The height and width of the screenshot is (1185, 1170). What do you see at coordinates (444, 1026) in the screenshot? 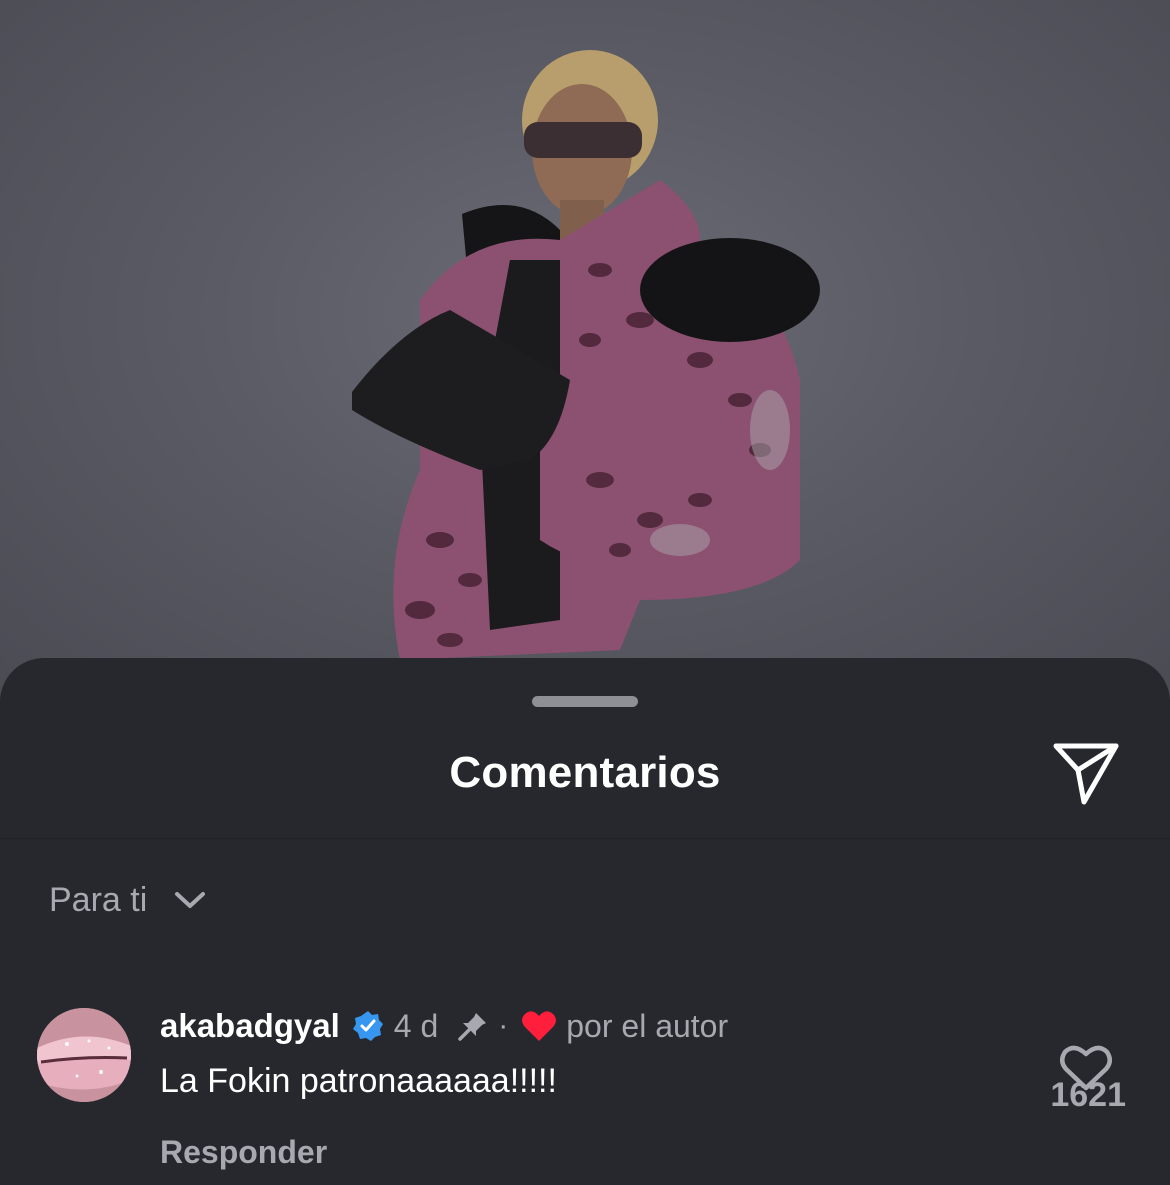
I see `comment-meta: akabadgyal 4 d · por el autor` at bounding box center [444, 1026].